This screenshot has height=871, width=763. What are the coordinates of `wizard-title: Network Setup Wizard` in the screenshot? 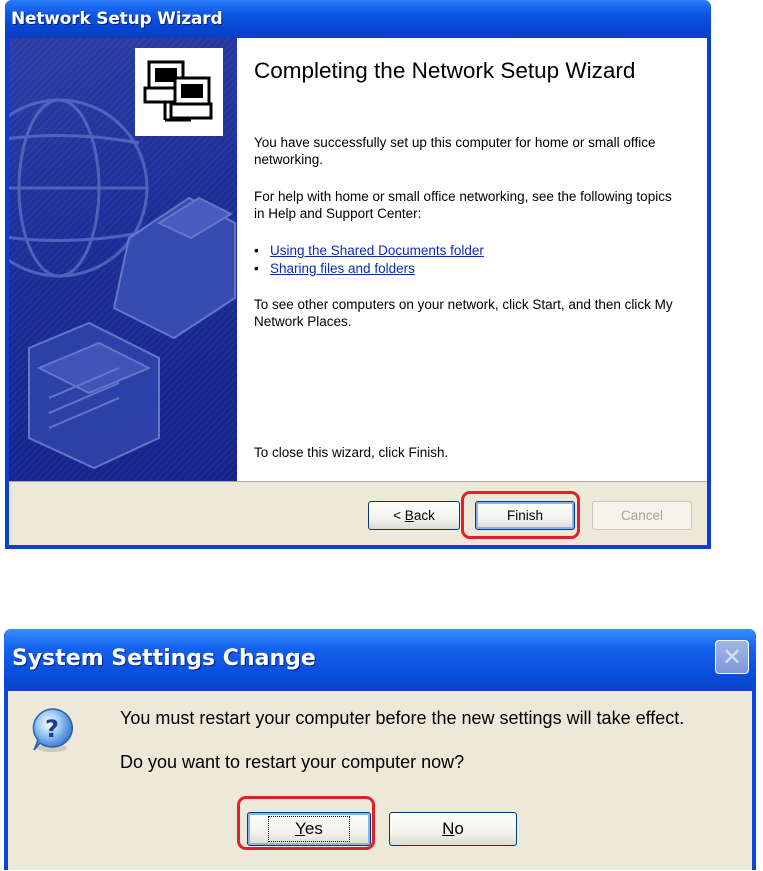 It's located at (117, 19).